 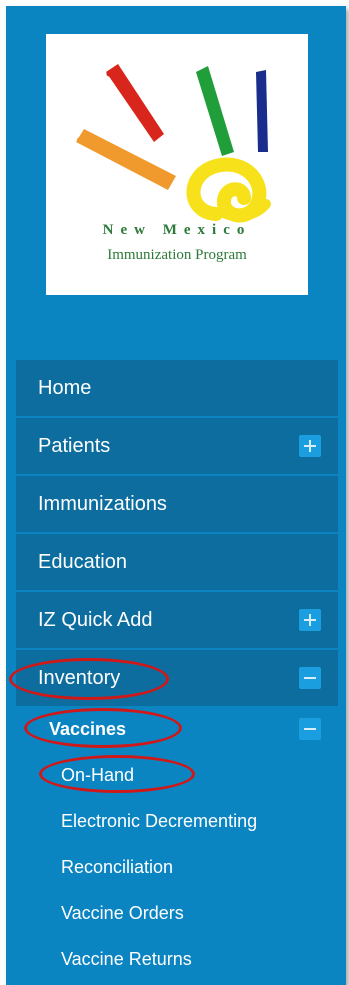 I want to click on menu-item-home: Home, so click(x=177, y=388).